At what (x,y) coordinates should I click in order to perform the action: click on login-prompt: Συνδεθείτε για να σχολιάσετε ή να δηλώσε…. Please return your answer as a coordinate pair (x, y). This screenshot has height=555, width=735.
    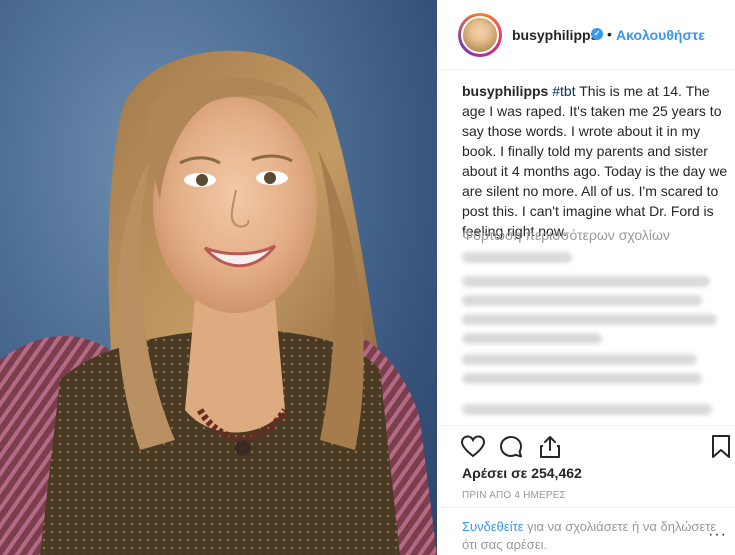
    Looking at the image, I should click on (592, 536).